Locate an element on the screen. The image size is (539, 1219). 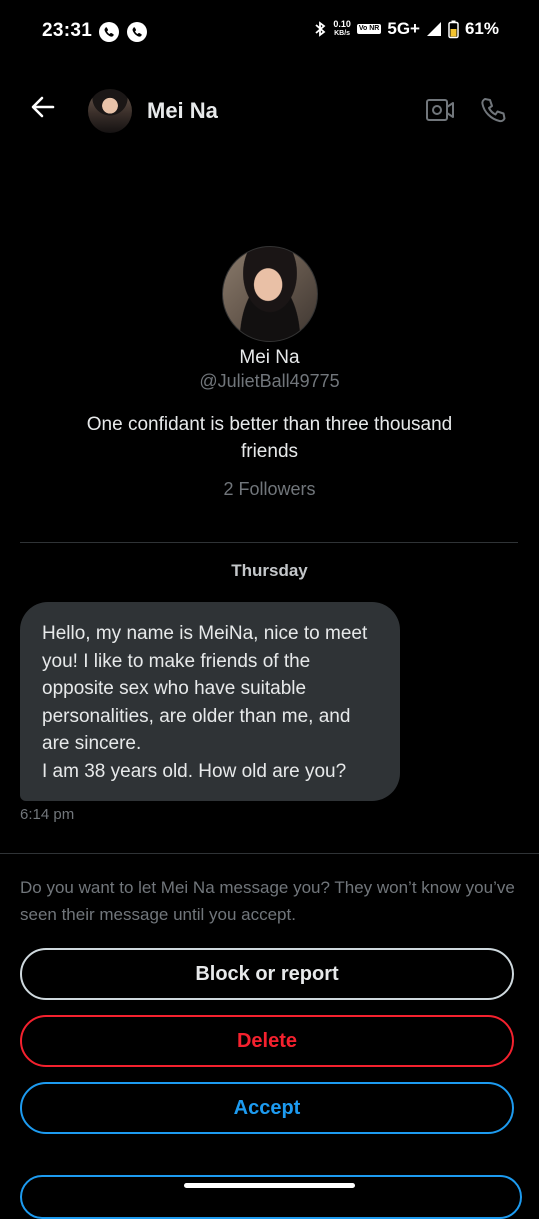
home-indicator is located at coordinates (269, 1185).